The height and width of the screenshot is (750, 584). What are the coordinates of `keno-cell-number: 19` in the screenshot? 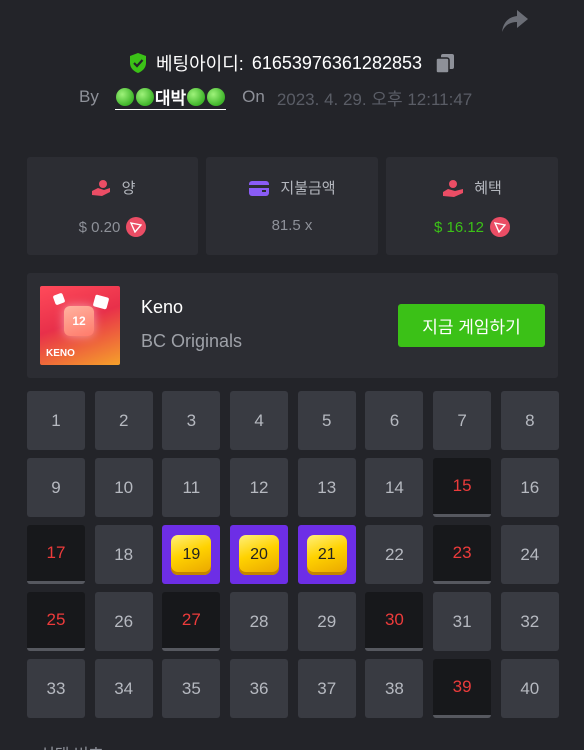 It's located at (191, 554).